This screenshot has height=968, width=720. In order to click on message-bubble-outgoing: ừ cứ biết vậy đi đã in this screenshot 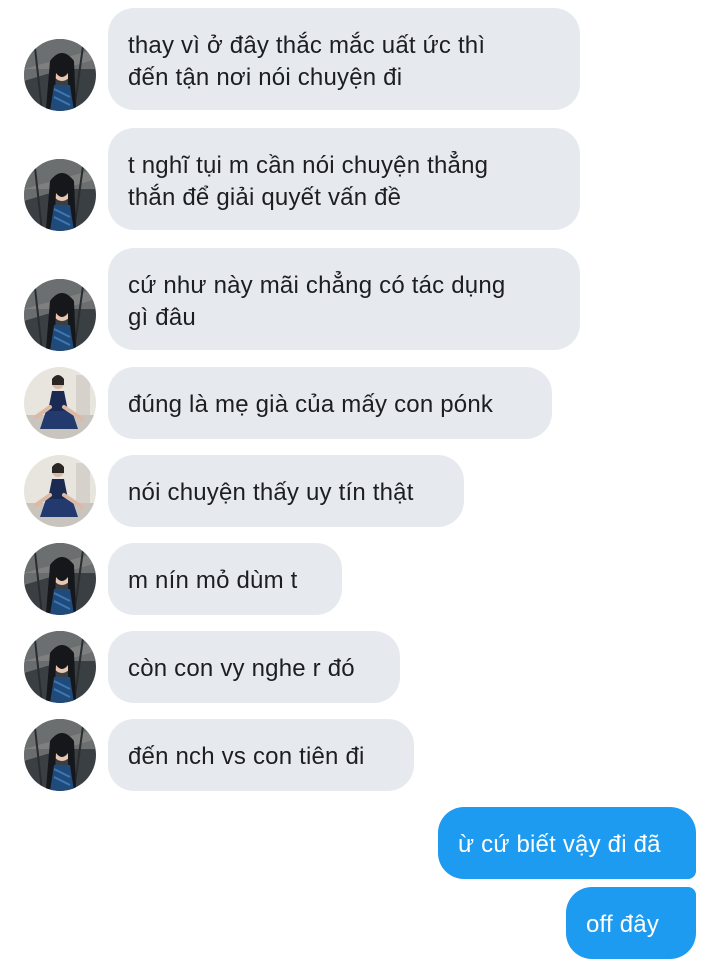, I will do `click(567, 843)`.